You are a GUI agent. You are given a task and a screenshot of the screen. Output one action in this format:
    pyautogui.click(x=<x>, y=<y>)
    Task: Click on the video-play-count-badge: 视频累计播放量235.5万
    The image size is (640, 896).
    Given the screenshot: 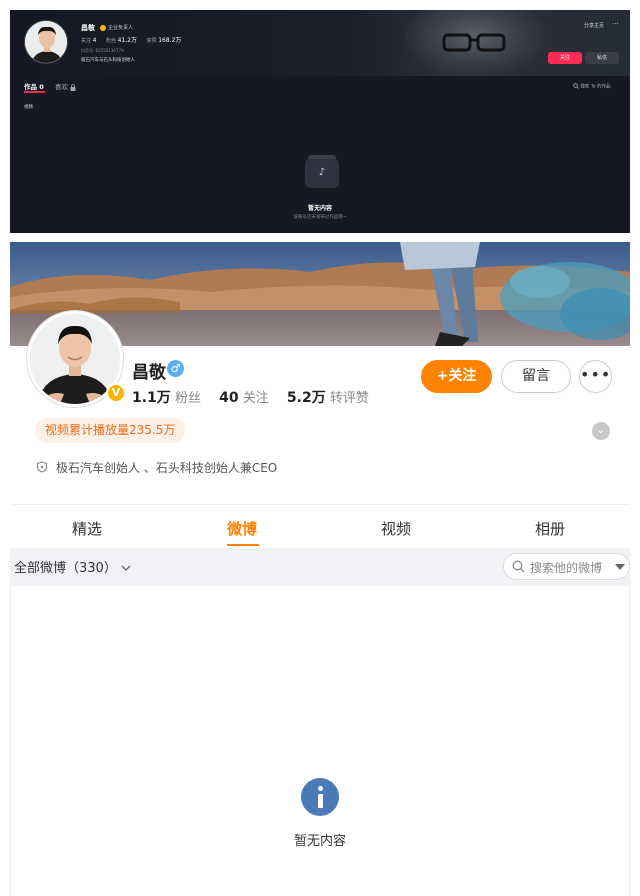 What is the action you would take?
    pyautogui.click(x=110, y=430)
    